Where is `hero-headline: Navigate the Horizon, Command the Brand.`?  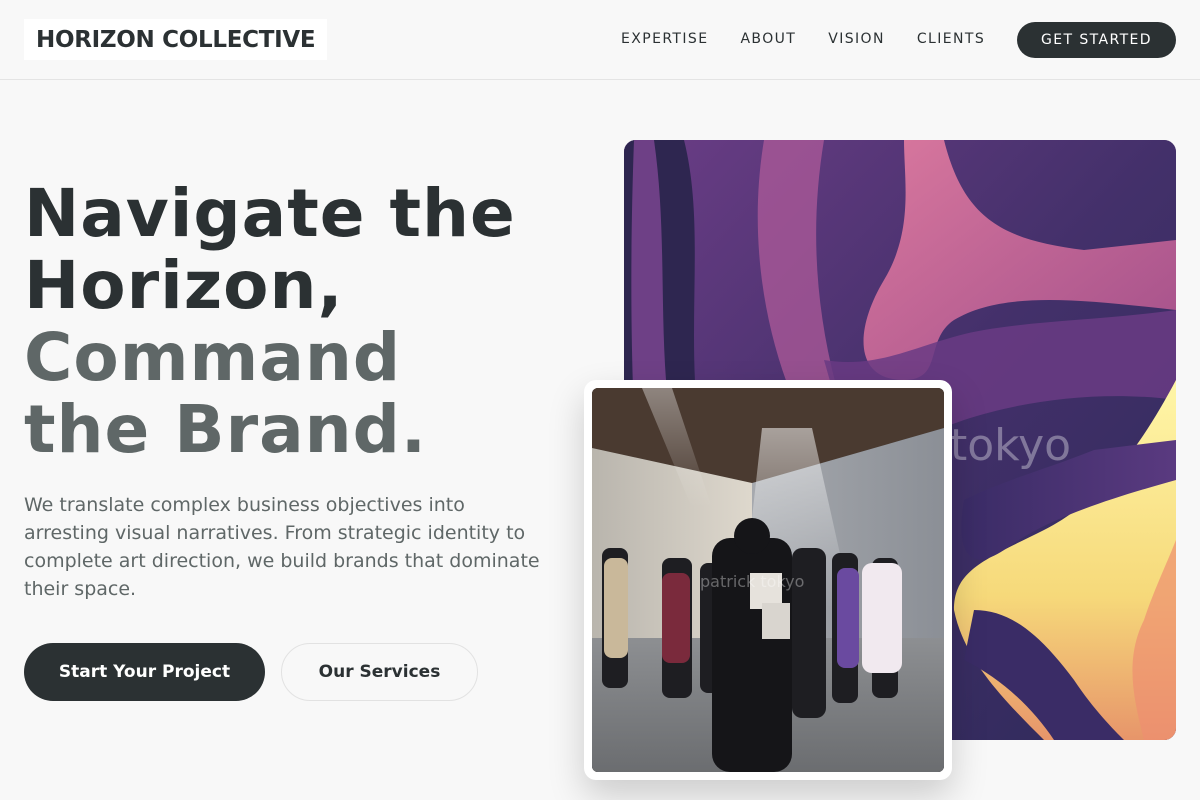 hero-headline: Navigate the Horizon, Command the Brand. is located at coordinates (270, 322).